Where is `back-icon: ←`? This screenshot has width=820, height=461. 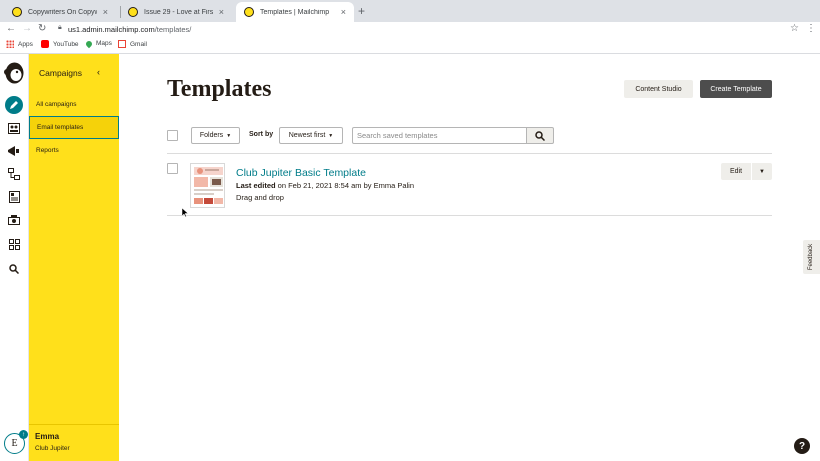 back-icon: ← is located at coordinates (11, 28).